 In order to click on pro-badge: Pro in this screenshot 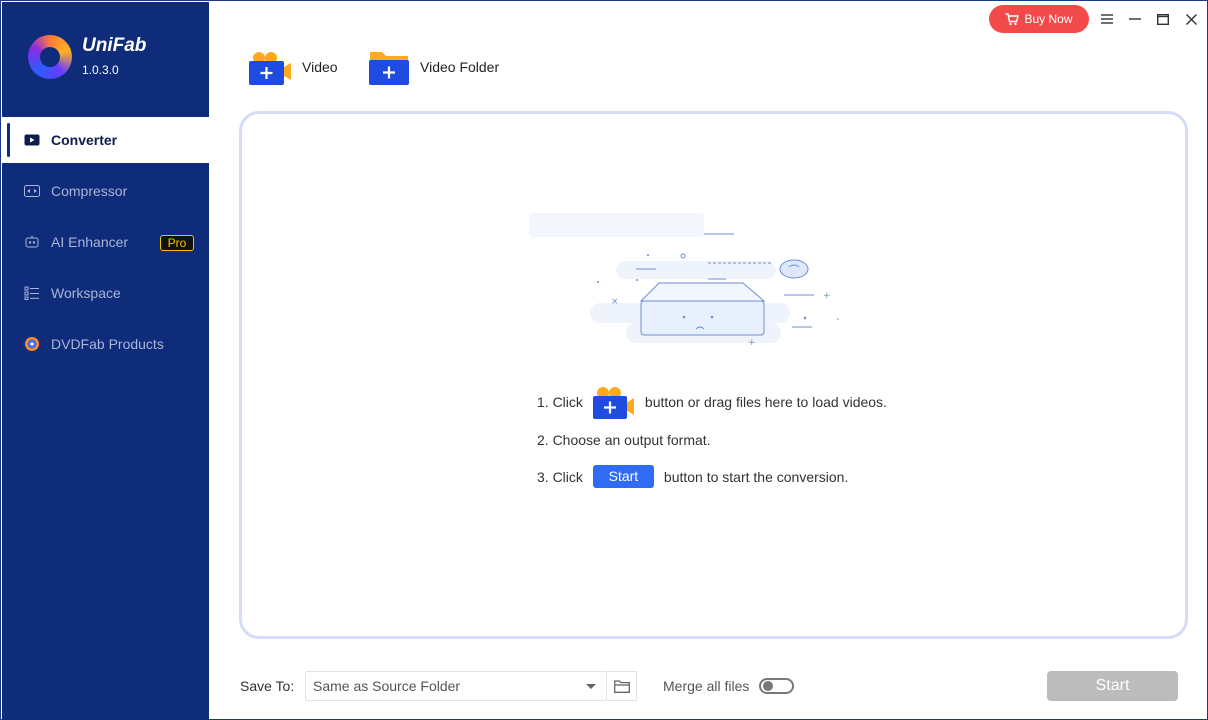, I will do `click(177, 243)`.